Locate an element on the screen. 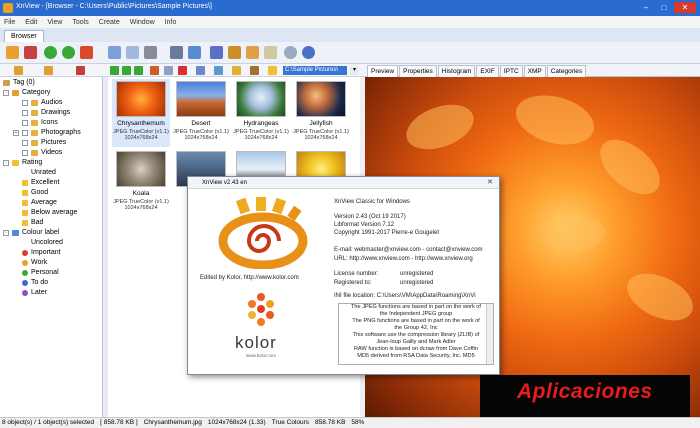 The image size is (700, 428). tree-item-photographs: + Photographs is located at coordinates (47, 132).